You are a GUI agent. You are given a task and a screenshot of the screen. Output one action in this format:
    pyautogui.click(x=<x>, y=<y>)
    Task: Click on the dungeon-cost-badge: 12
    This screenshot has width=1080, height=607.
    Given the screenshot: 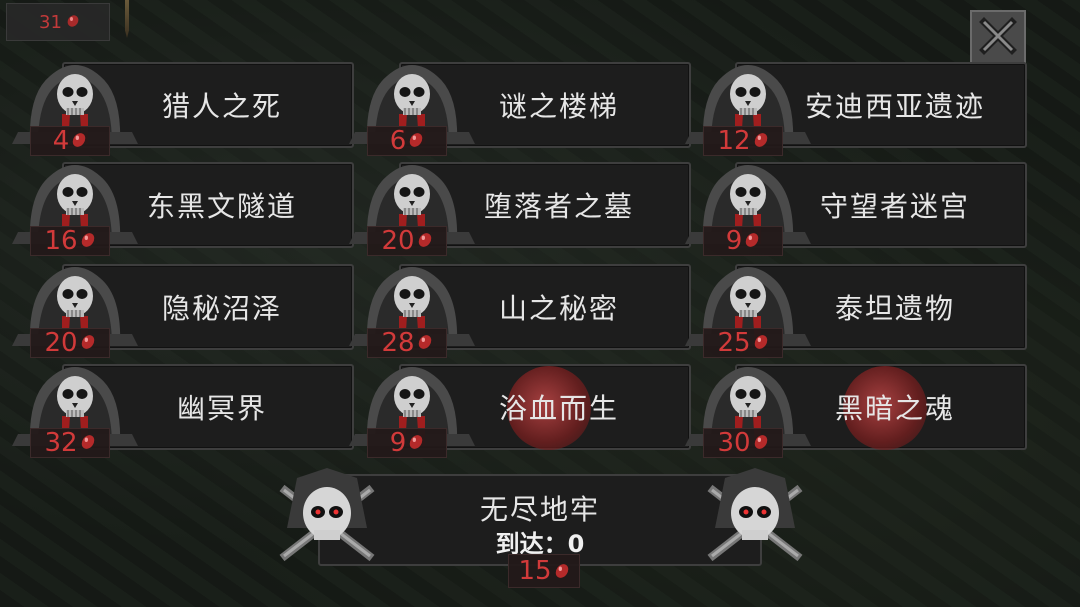 What is the action you would take?
    pyautogui.click(x=743, y=141)
    